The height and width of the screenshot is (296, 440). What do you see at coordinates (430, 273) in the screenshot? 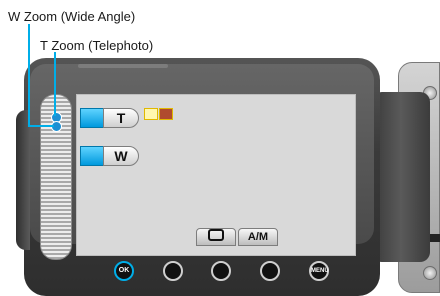
I see `hinge-screw-bottom` at bounding box center [430, 273].